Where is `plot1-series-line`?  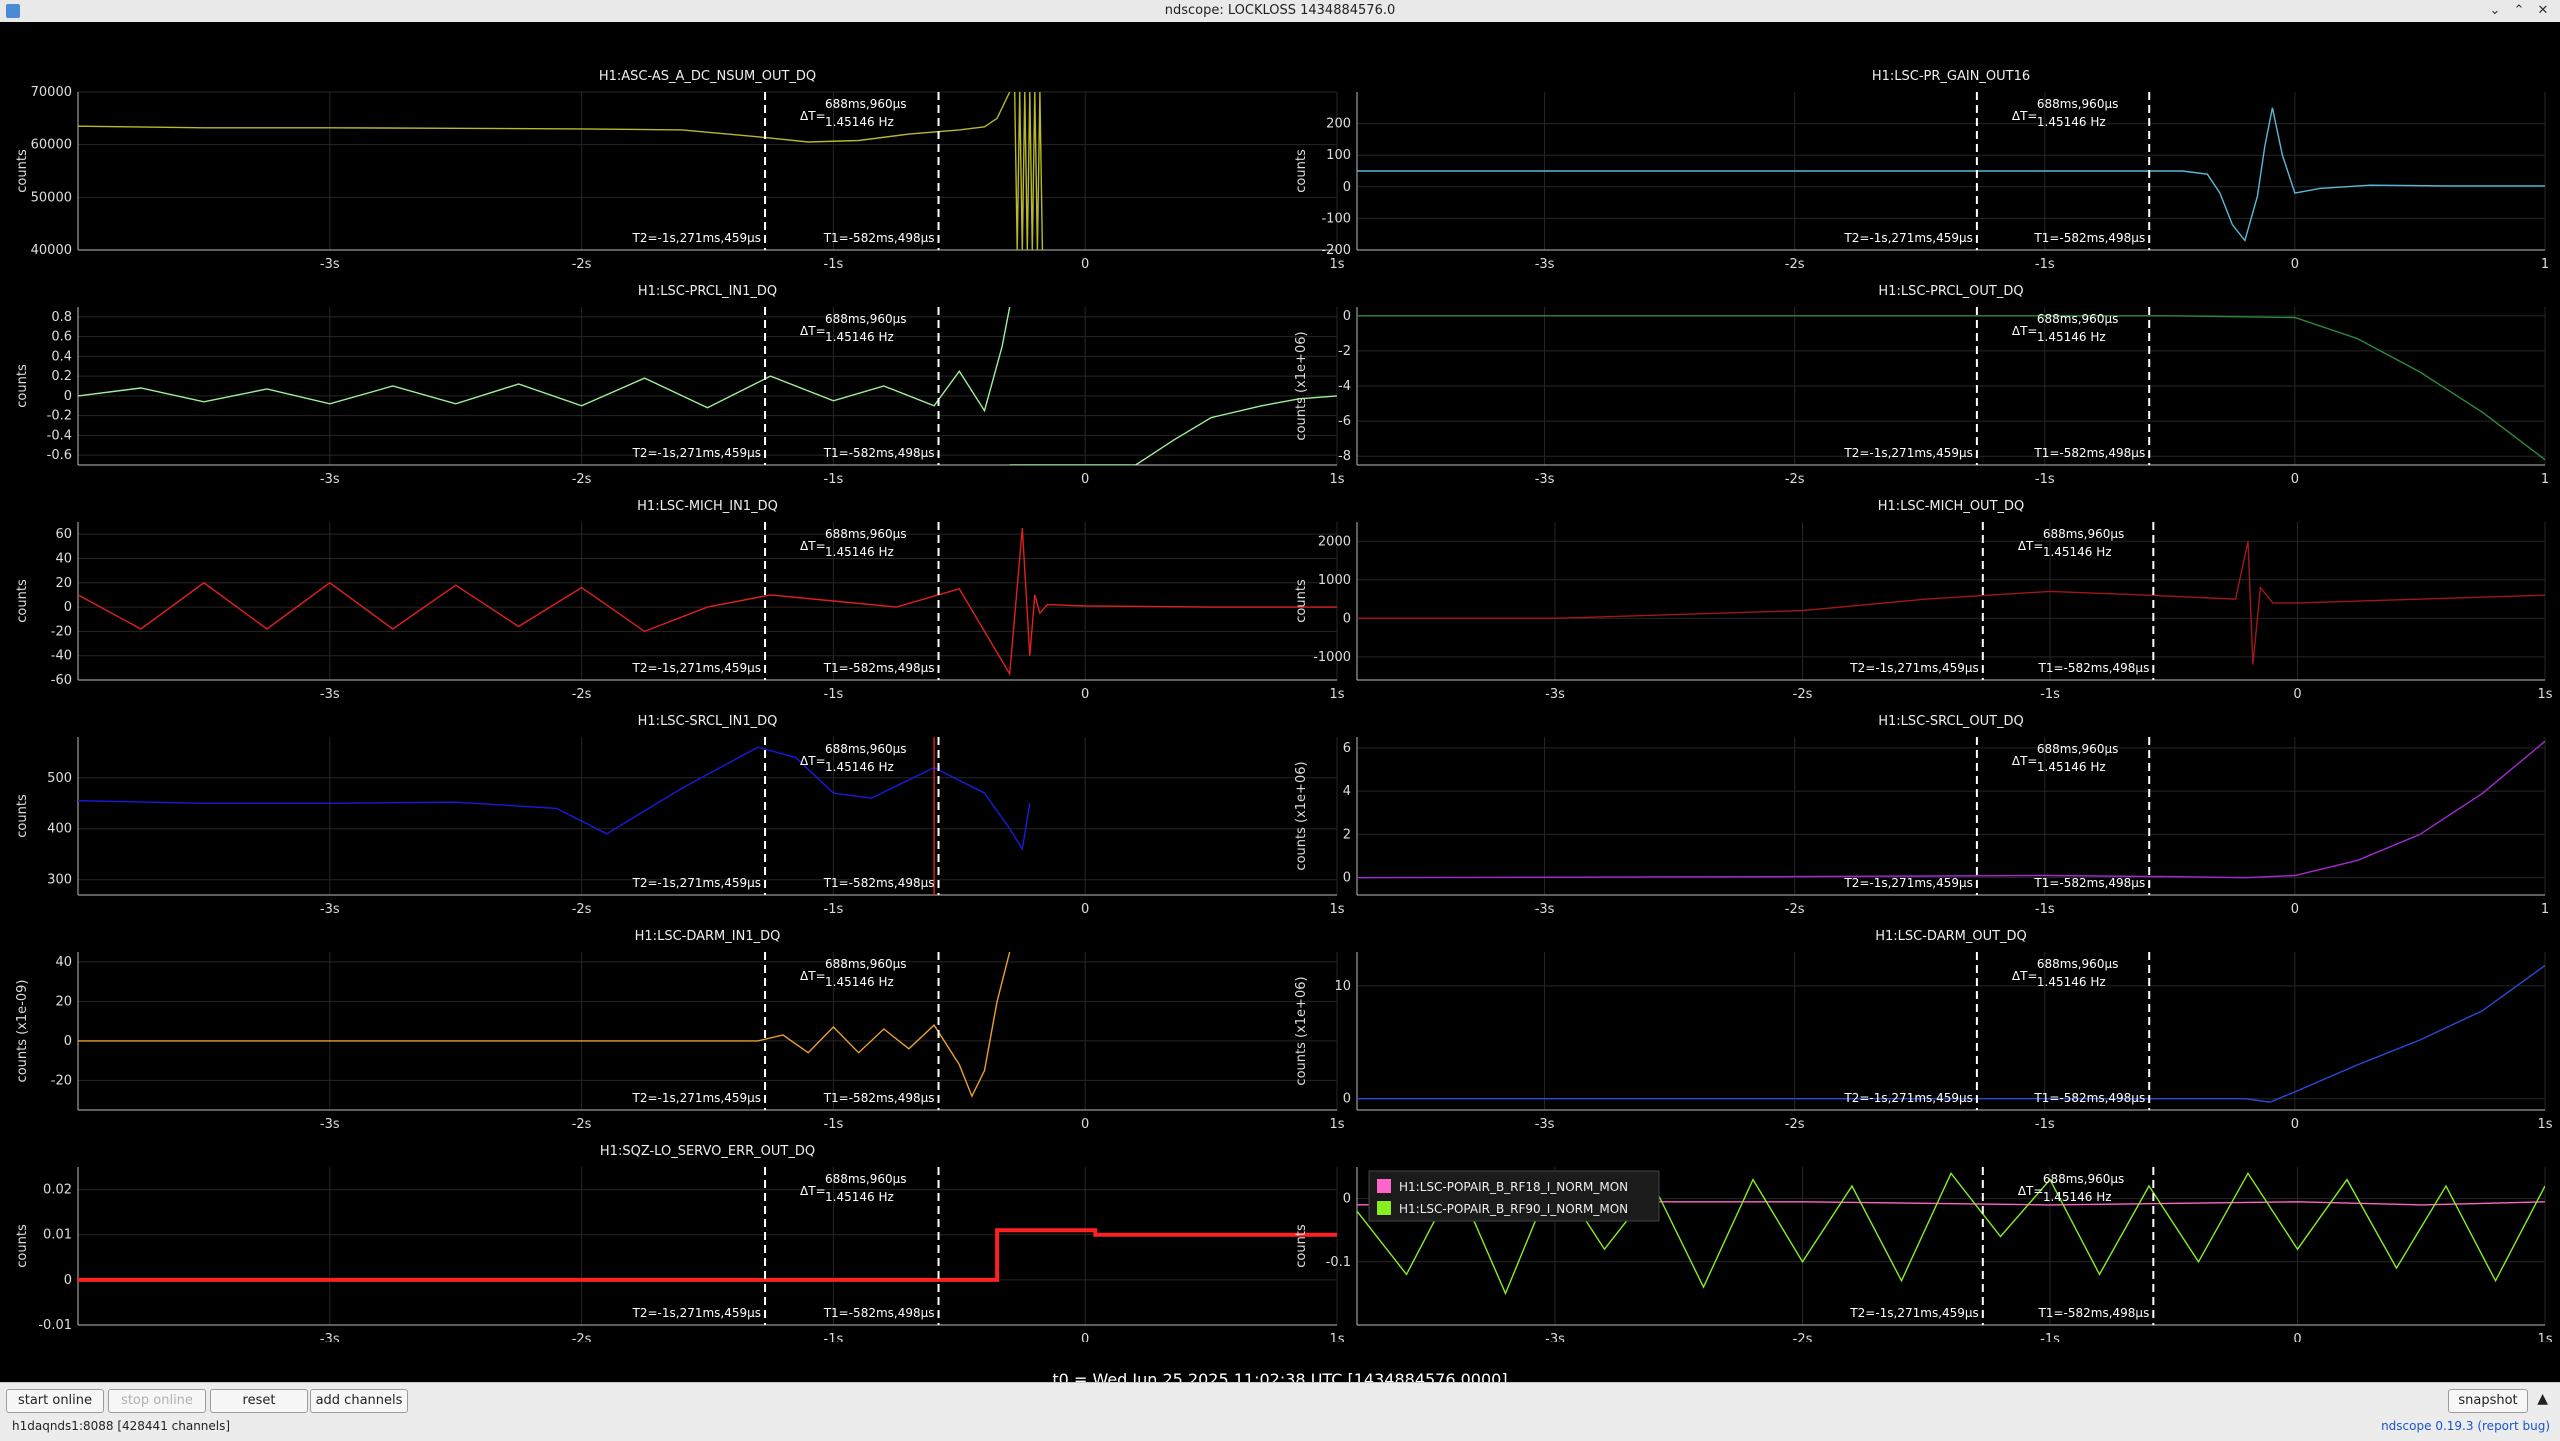
plot1-series-line is located at coordinates (1951, 175).